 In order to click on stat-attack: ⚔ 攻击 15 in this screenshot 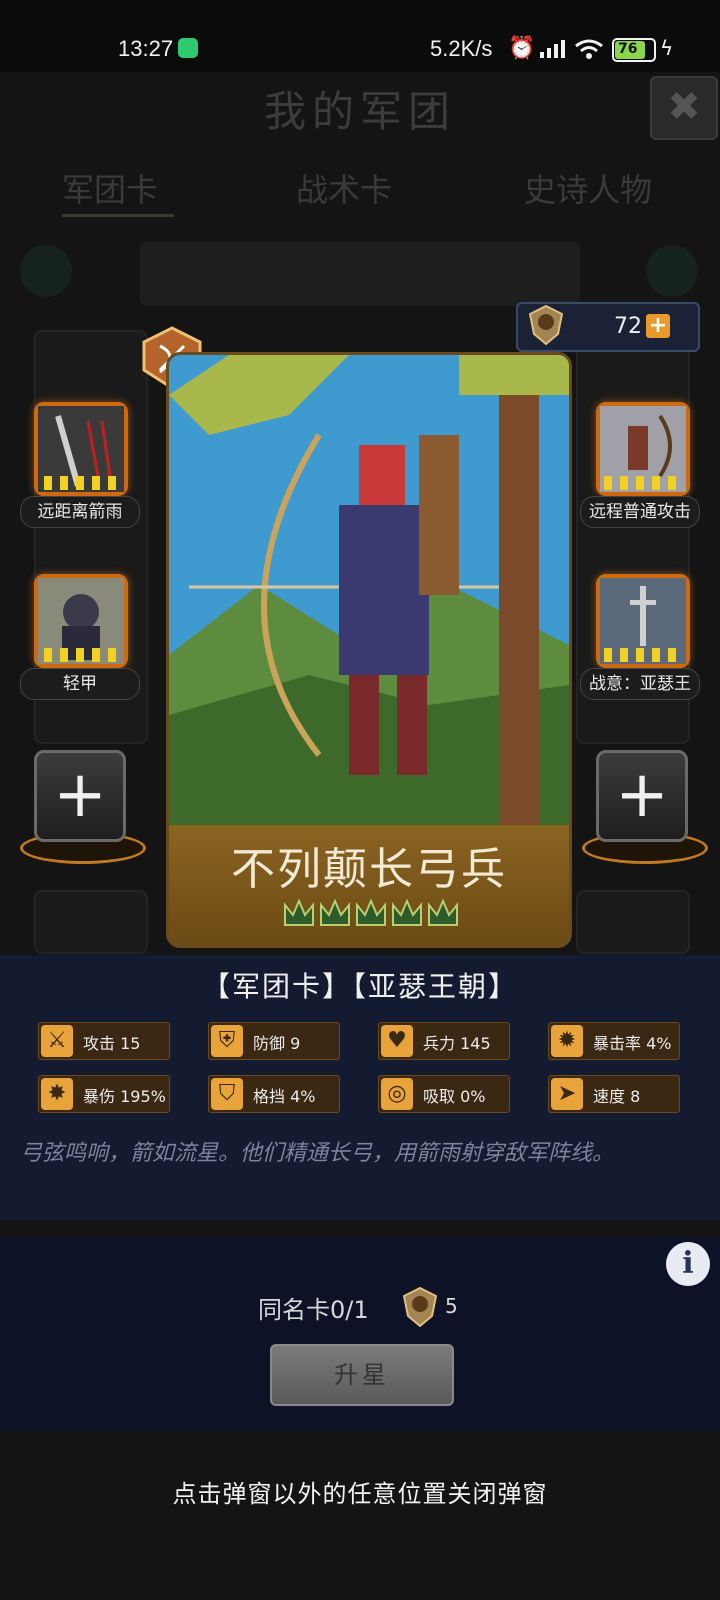, I will do `click(104, 1041)`.